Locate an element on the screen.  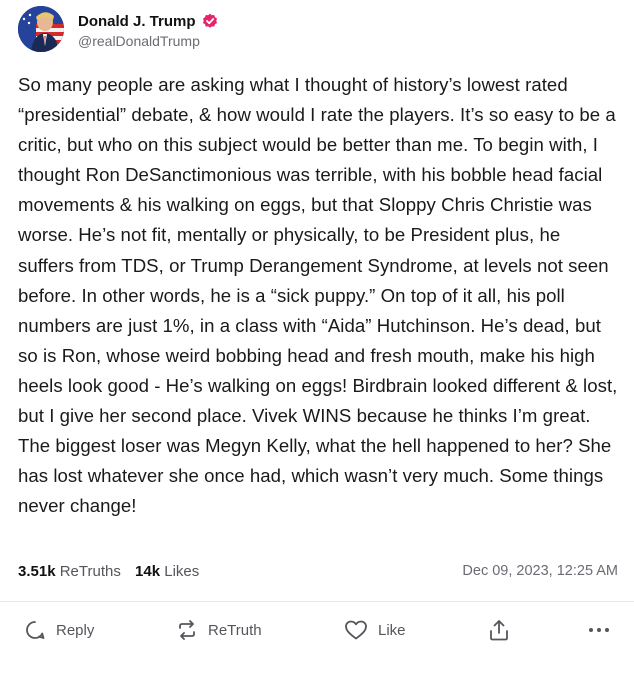
author-row: Donald J. Trump is located at coordinates (148, 21).